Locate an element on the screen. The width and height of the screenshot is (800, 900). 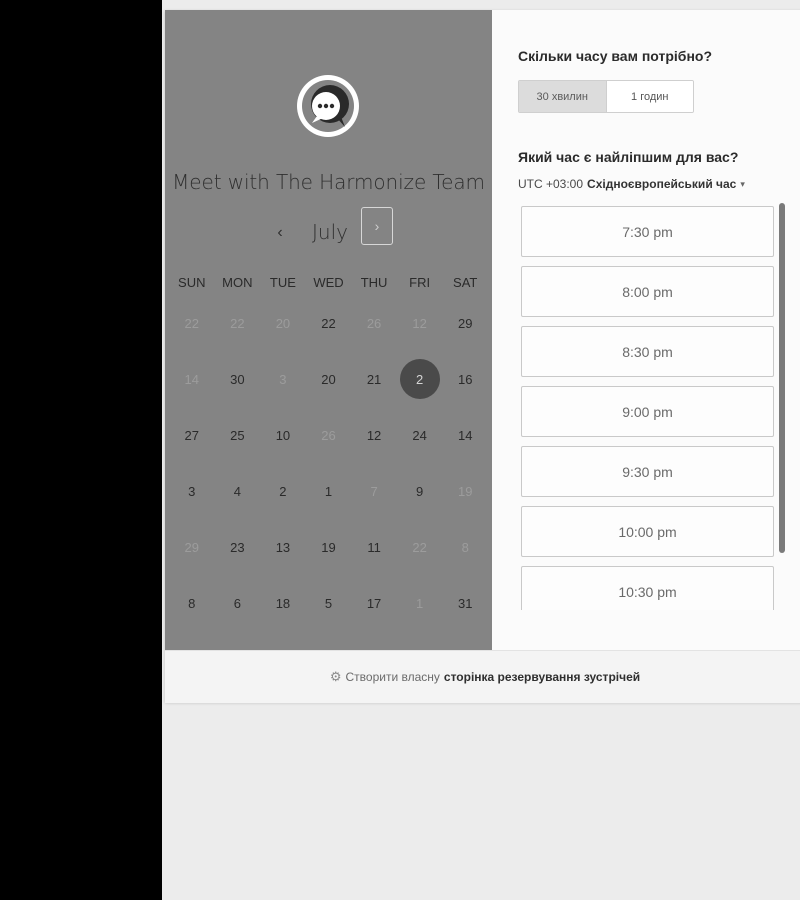
scrollbar is located at coordinates (782, 378).